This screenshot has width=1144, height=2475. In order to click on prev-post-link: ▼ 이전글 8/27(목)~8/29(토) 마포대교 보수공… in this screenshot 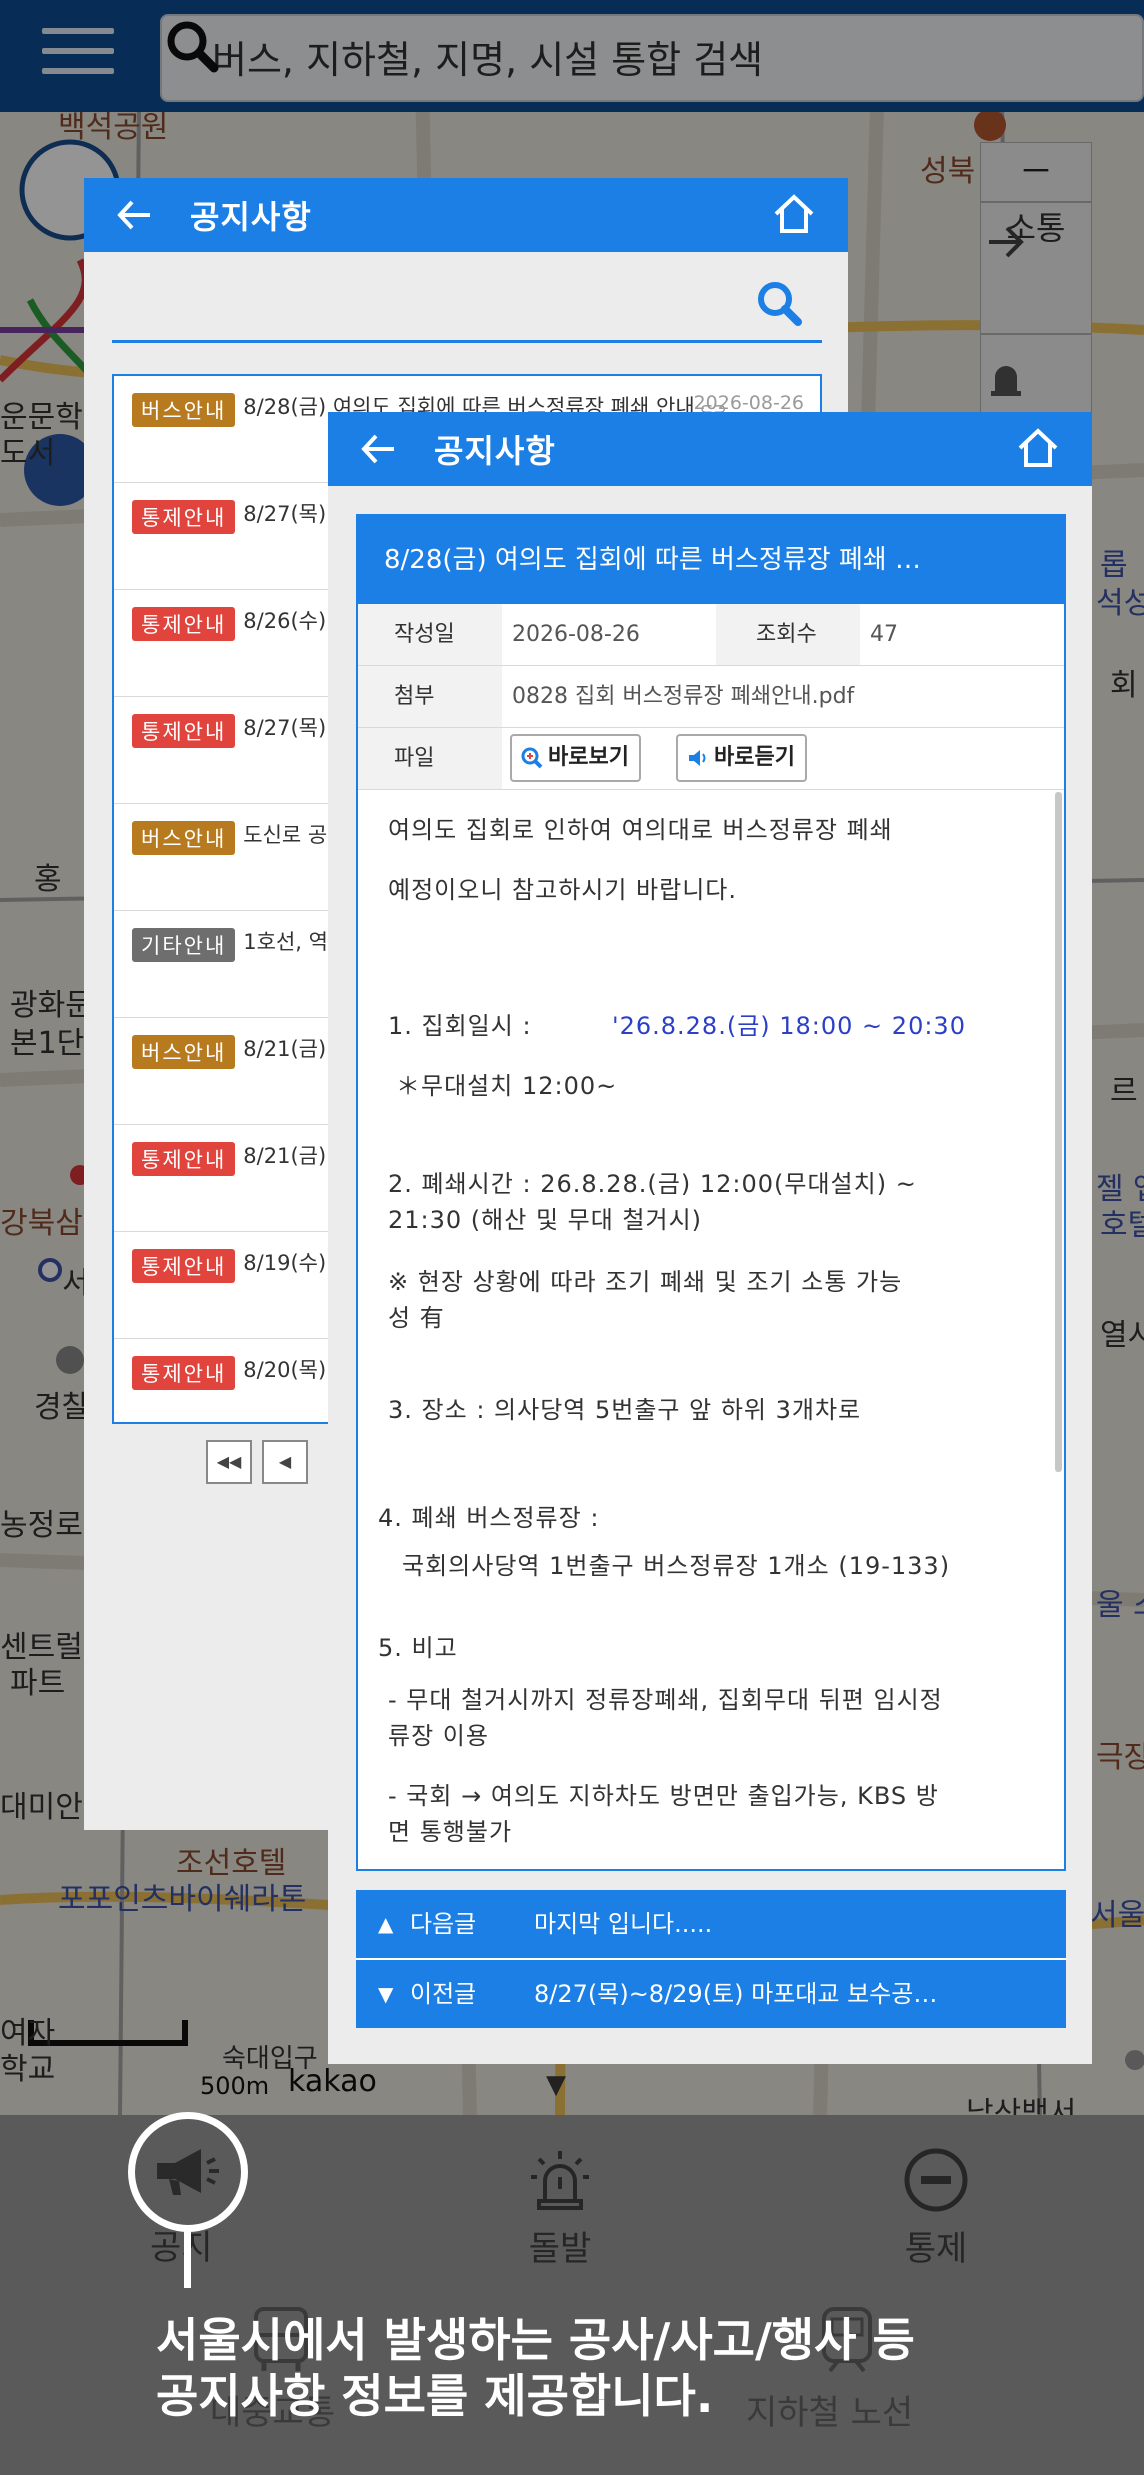, I will do `click(711, 1994)`.